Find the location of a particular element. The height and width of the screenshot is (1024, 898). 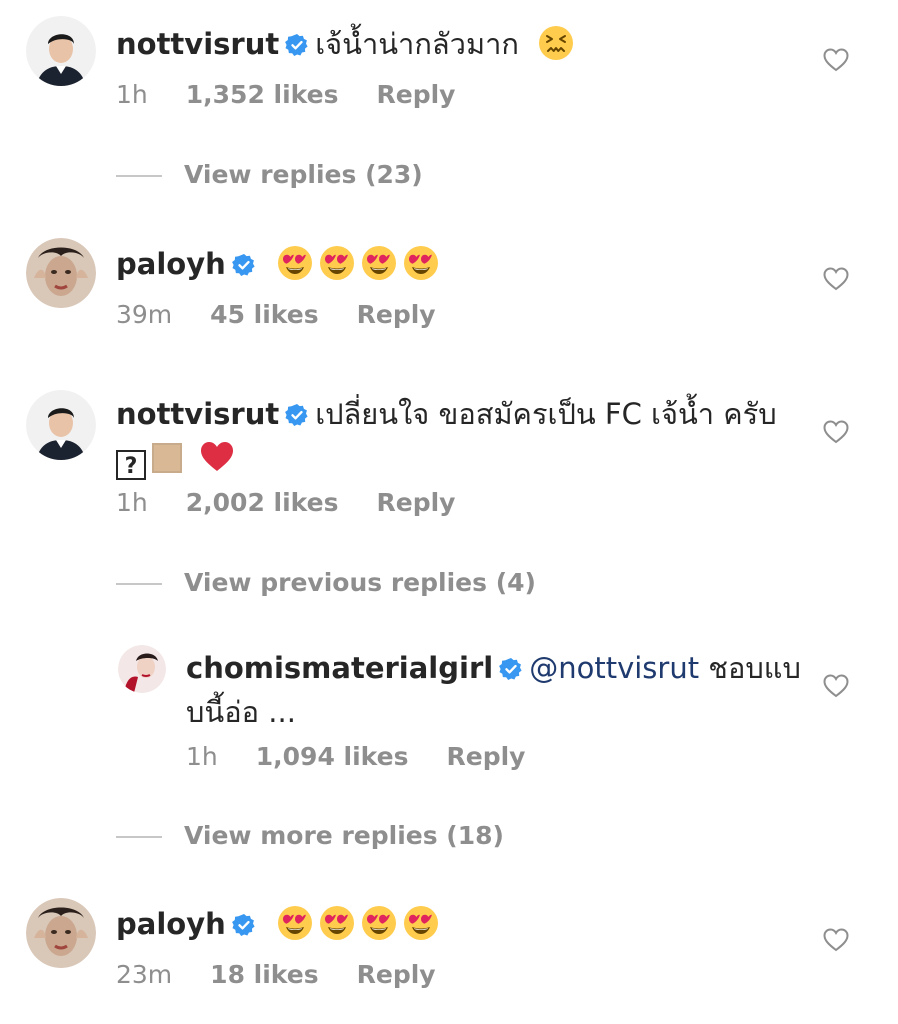

comment-time: 39m is located at coordinates (144, 314).